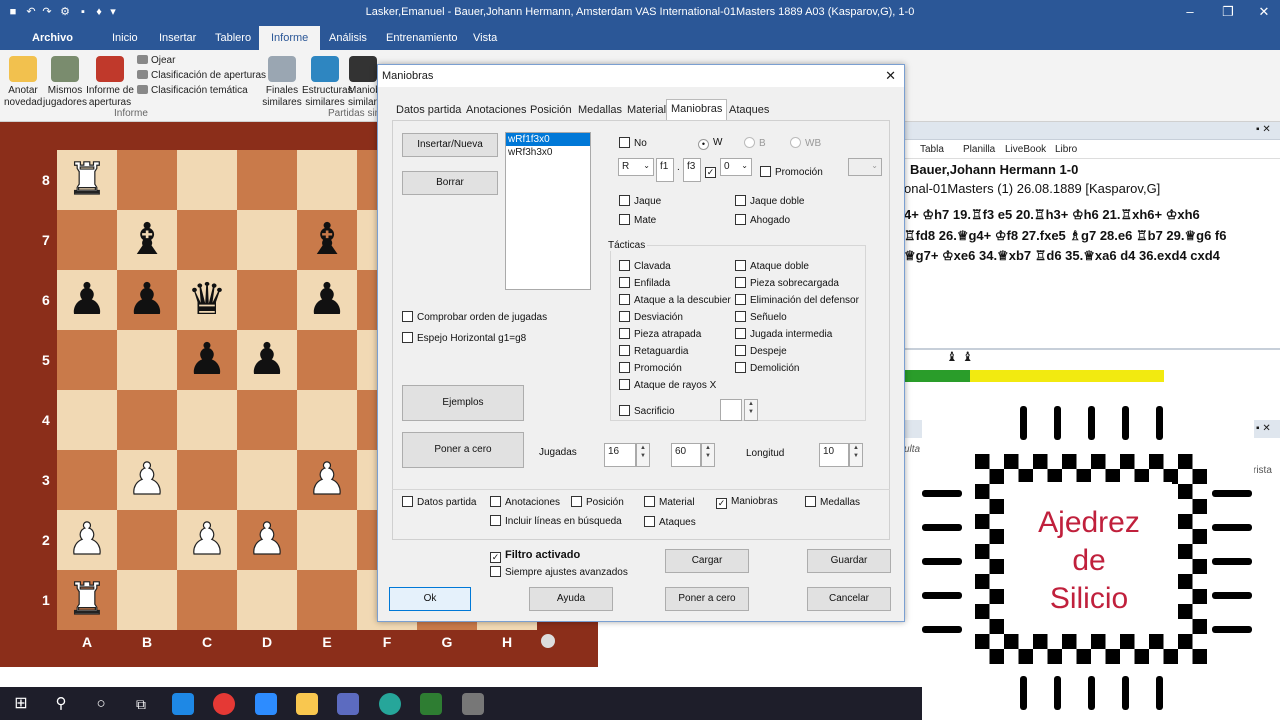  I want to click on board-square-c2: ♟, so click(207, 540).